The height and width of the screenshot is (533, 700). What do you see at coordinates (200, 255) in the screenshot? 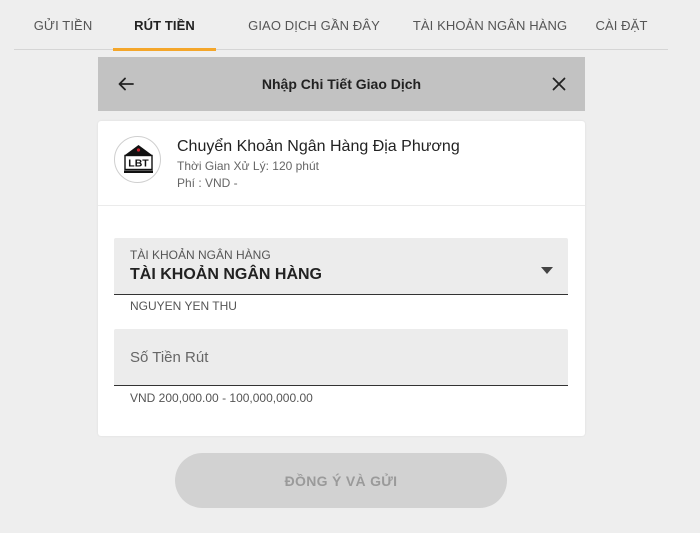
I see `bank-account-label: TÀI KHOẢN NGÂN HÀNG` at bounding box center [200, 255].